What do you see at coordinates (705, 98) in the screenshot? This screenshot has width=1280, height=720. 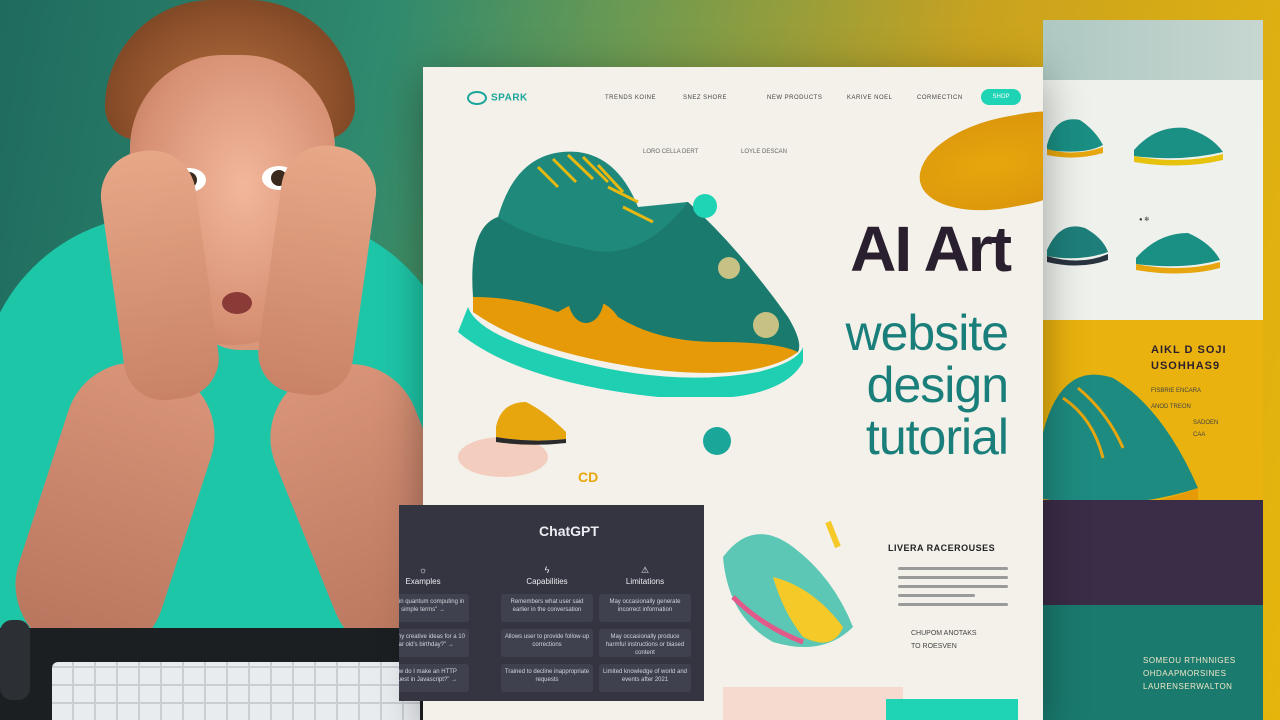 I see `mockup-nav-item-2: SNEZ SHORE` at bounding box center [705, 98].